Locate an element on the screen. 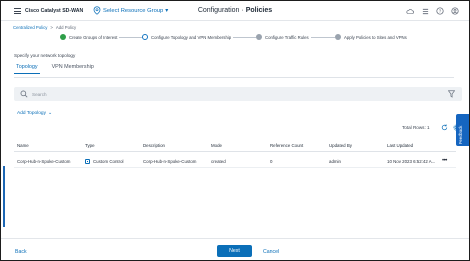  column-header-updated-by: Updated By is located at coordinates (340, 145).